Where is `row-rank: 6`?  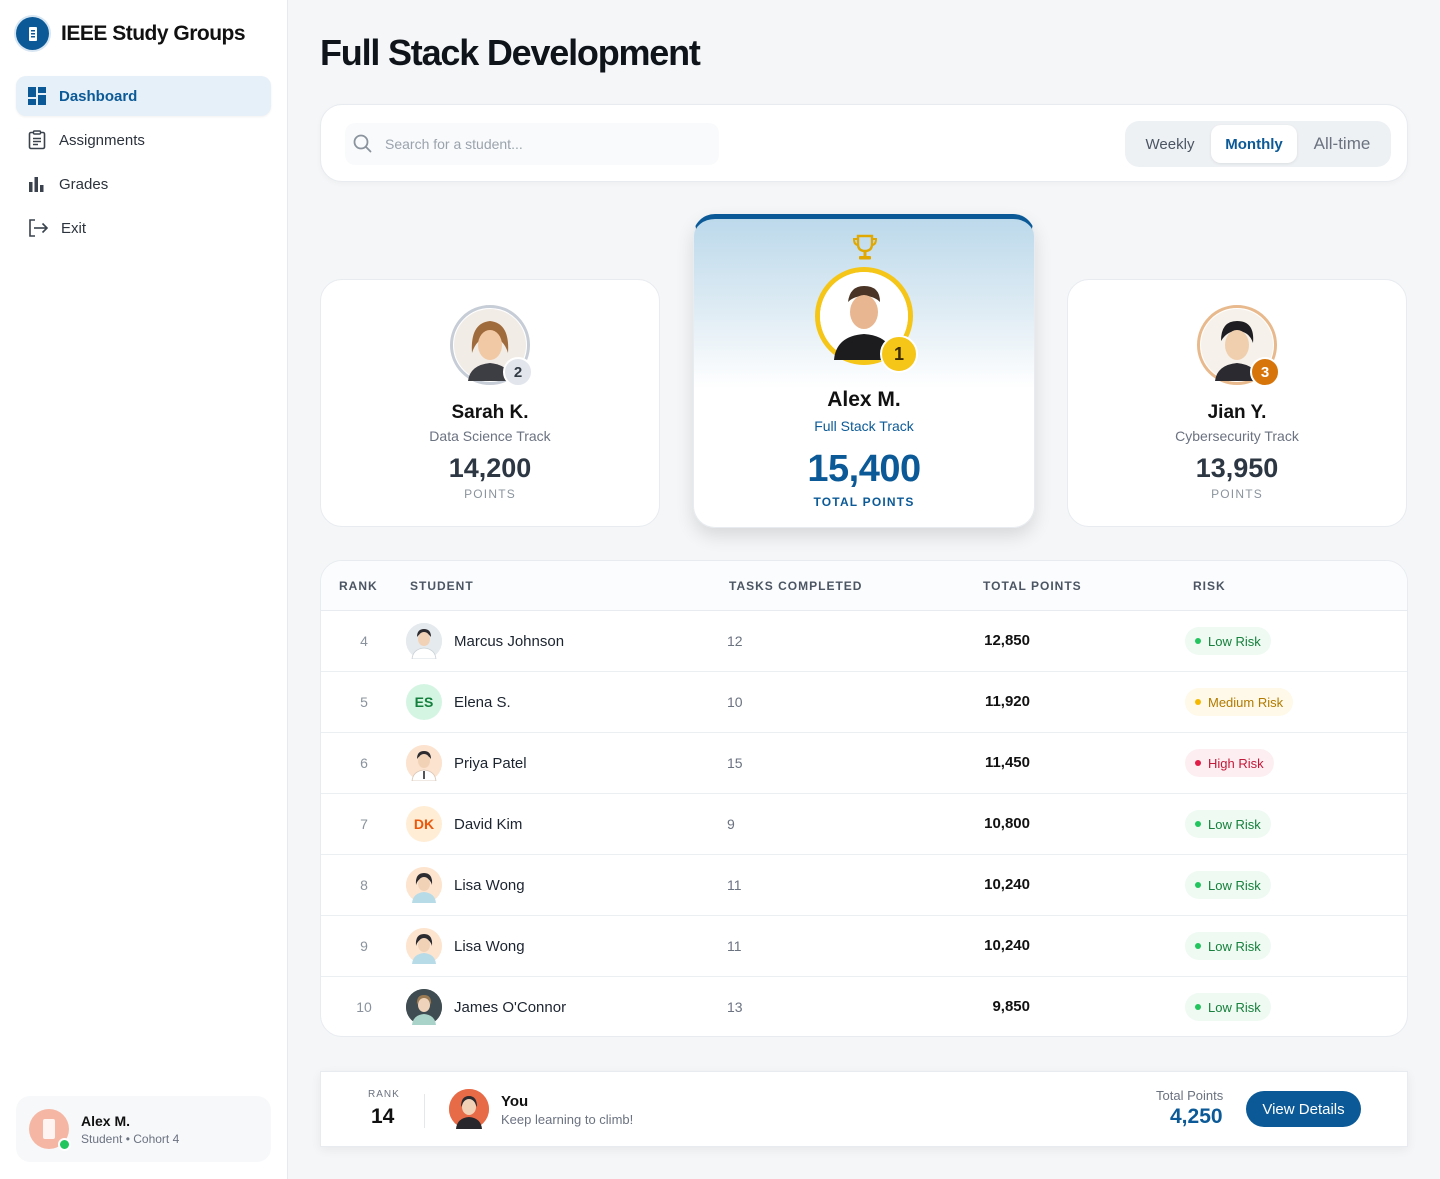 row-rank: 6 is located at coordinates (364, 763).